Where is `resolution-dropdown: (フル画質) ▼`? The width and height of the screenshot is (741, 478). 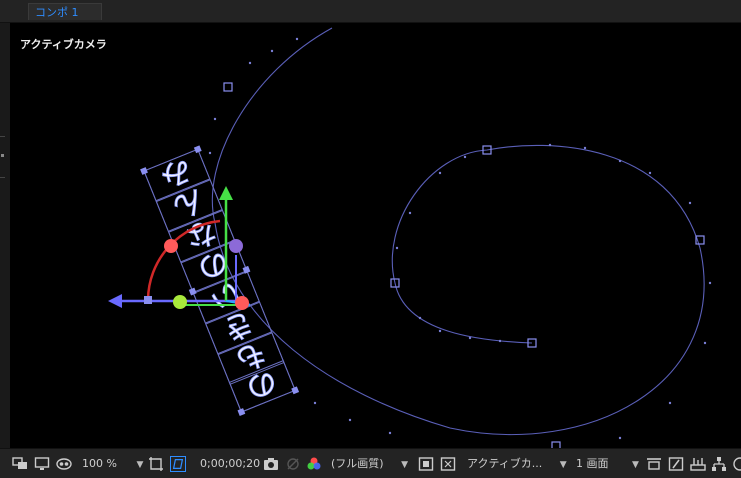 resolution-dropdown: (フル画質) ▼ is located at coordinates (369, 464).